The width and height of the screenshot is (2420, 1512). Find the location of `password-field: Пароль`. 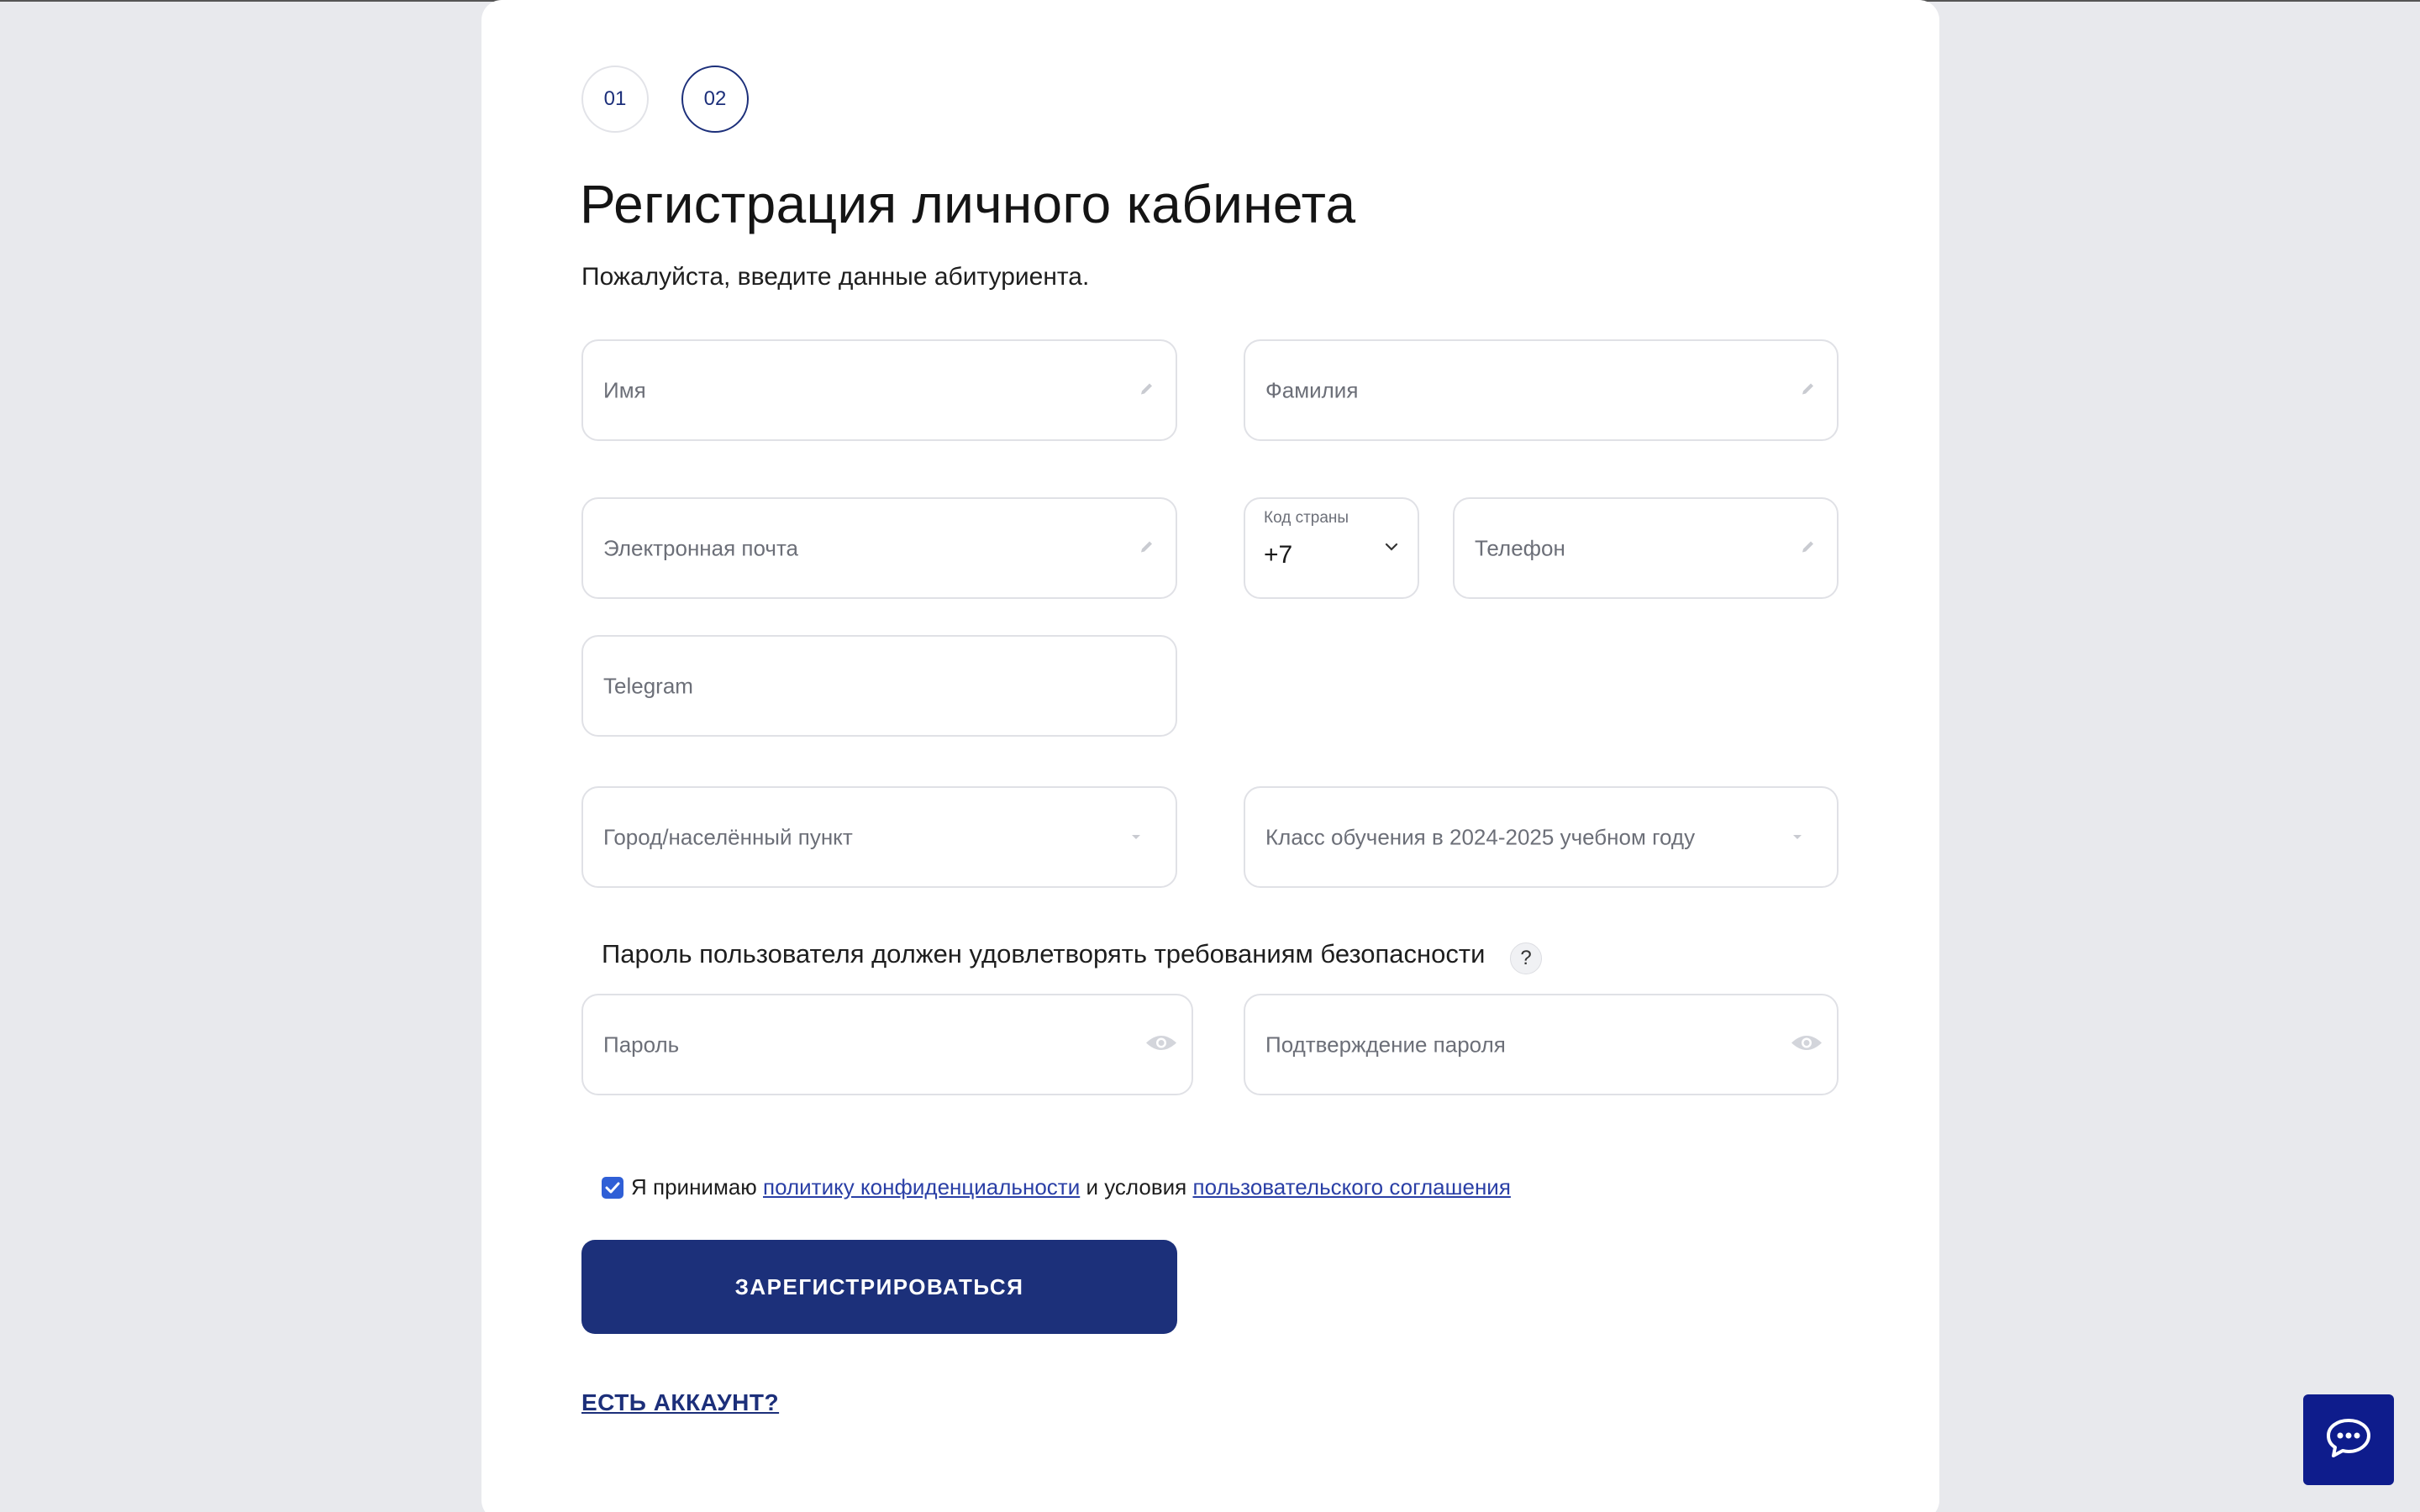

password-field: Пароль is located at coordinates (887, 1044).